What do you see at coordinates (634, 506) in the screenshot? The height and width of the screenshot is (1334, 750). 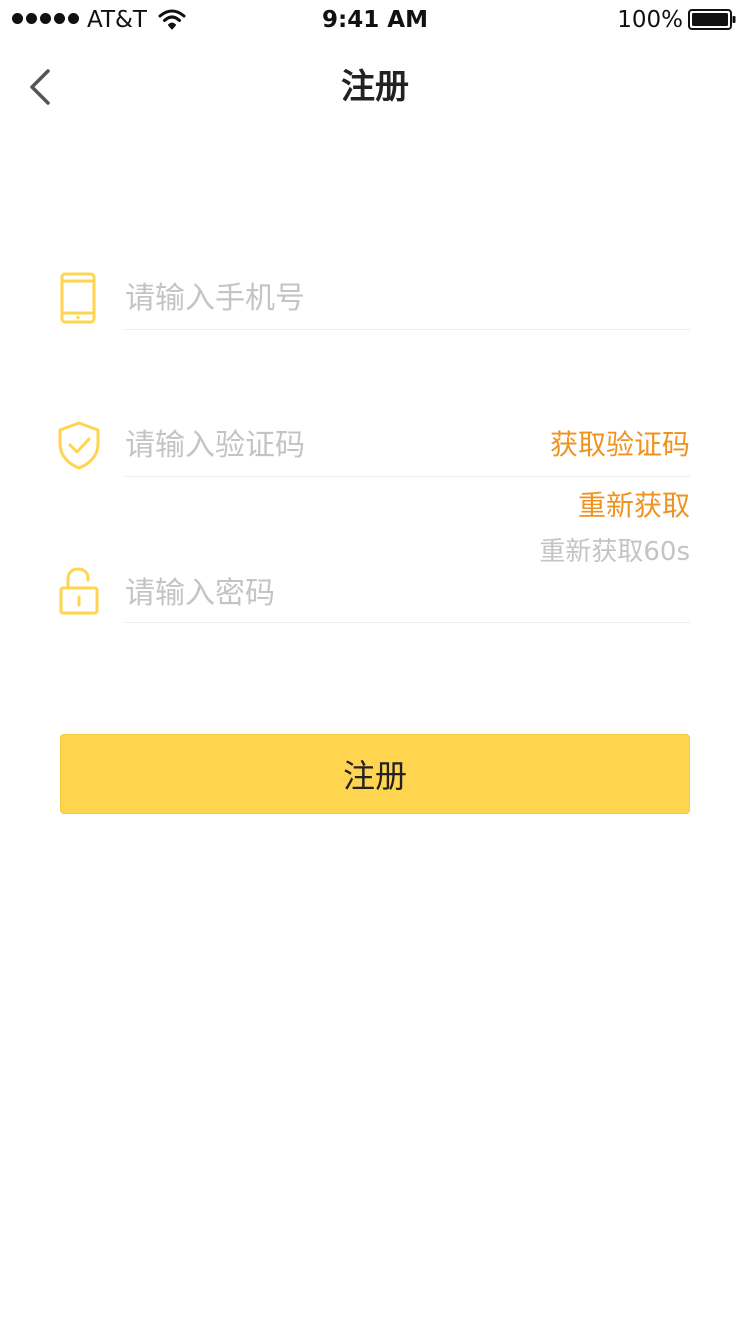 I see `resend-code-button: 重新获取` at bounding box center [634, 506].